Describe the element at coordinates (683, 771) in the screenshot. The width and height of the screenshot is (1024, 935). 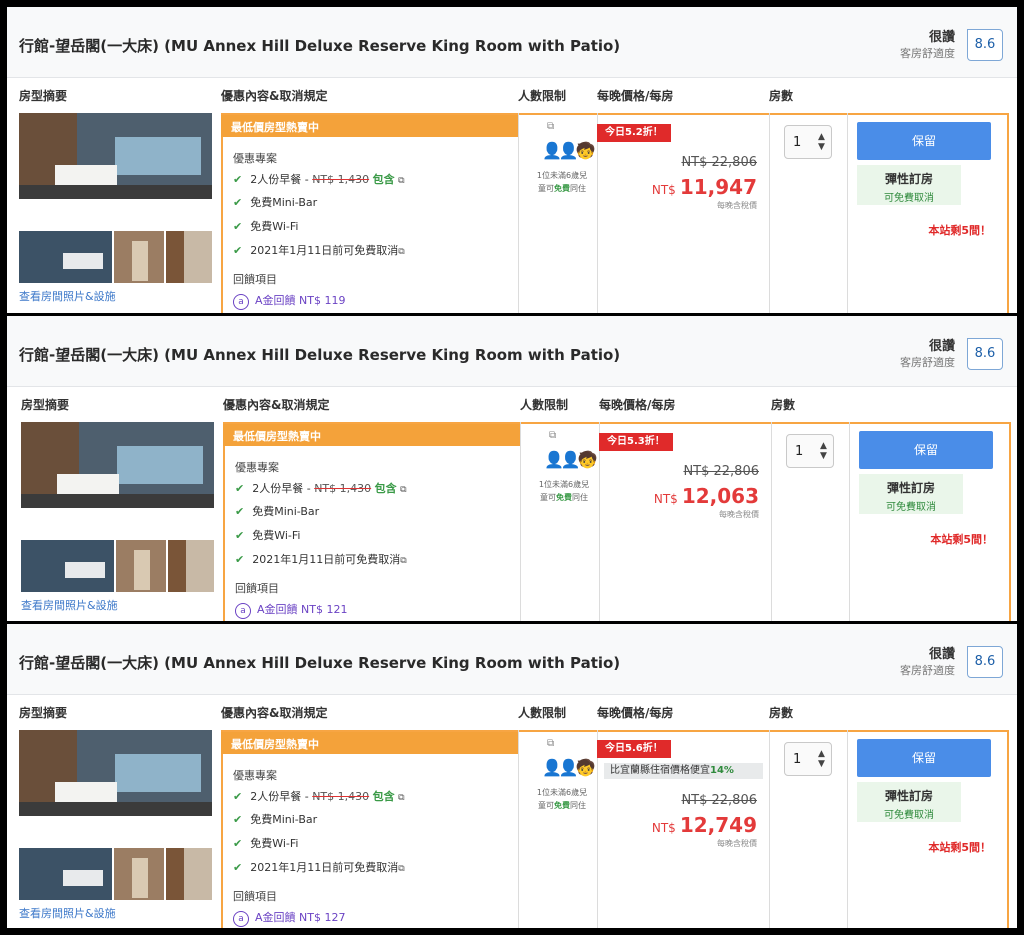
I see `price-comparison-badge: 比宜蘭縣住宿價格便宜14%` at that location.